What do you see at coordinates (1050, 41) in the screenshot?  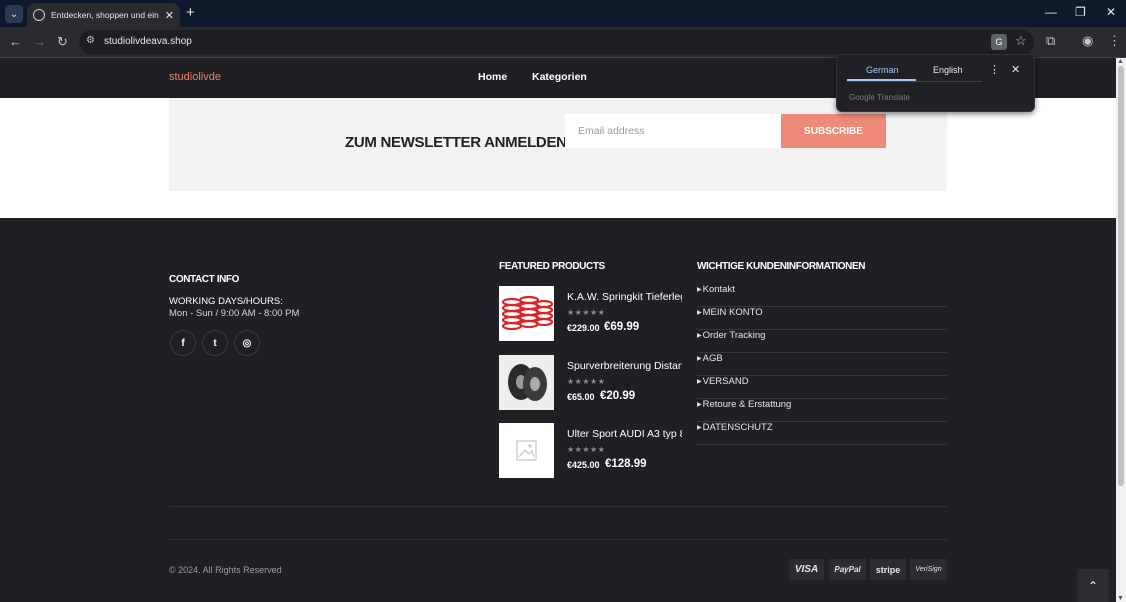 I see `extensions-icon: ⧉` at bounding box center [1050, 41].